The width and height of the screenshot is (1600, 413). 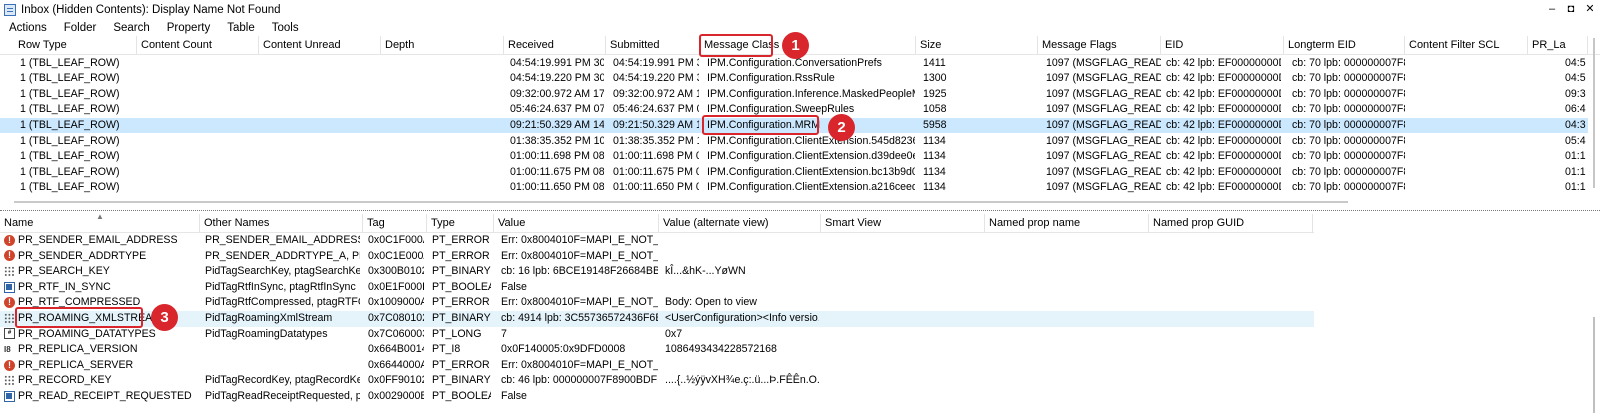 I want to click on restore-icon: ◘, so click(x=1571, y=9).